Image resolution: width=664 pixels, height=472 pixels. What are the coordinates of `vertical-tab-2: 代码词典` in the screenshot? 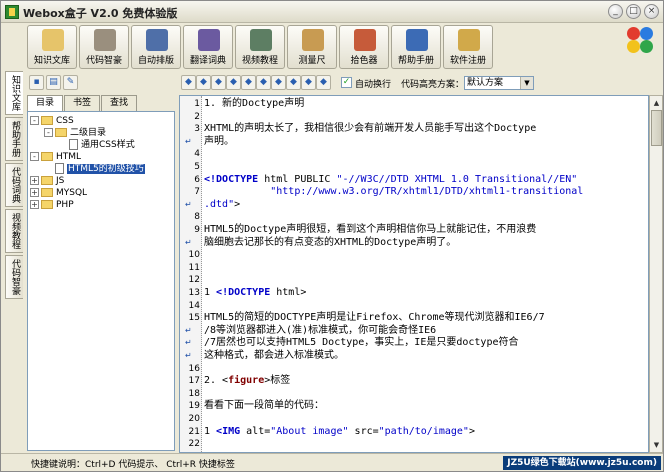 It's located at (14, 185).